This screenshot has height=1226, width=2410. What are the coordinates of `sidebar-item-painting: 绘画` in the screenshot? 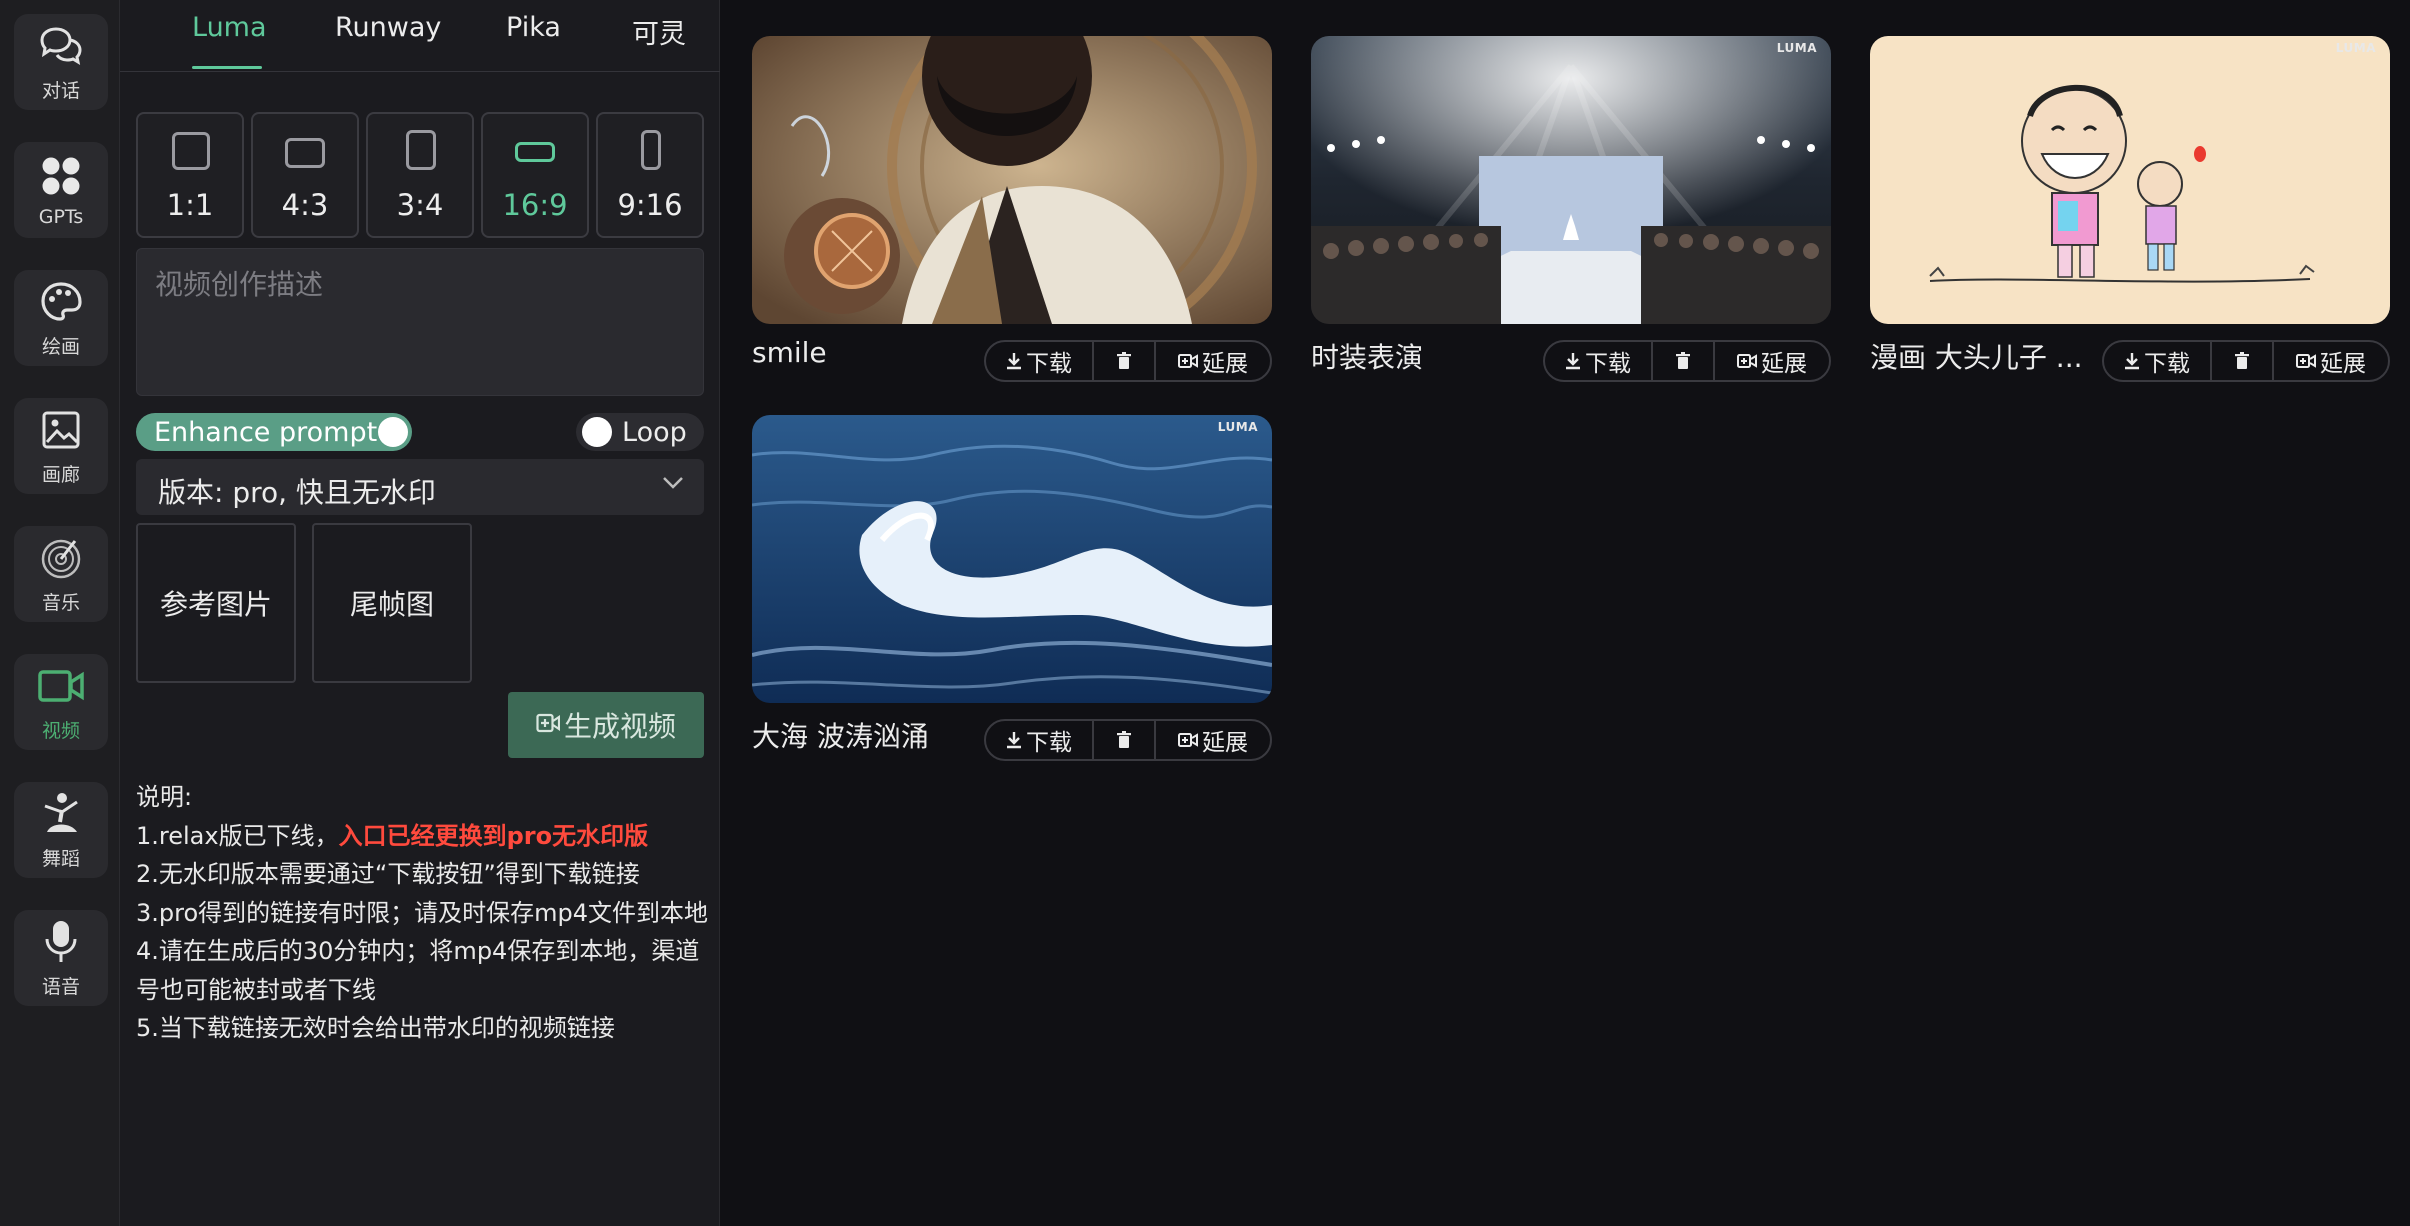 It's located at (61, 318).